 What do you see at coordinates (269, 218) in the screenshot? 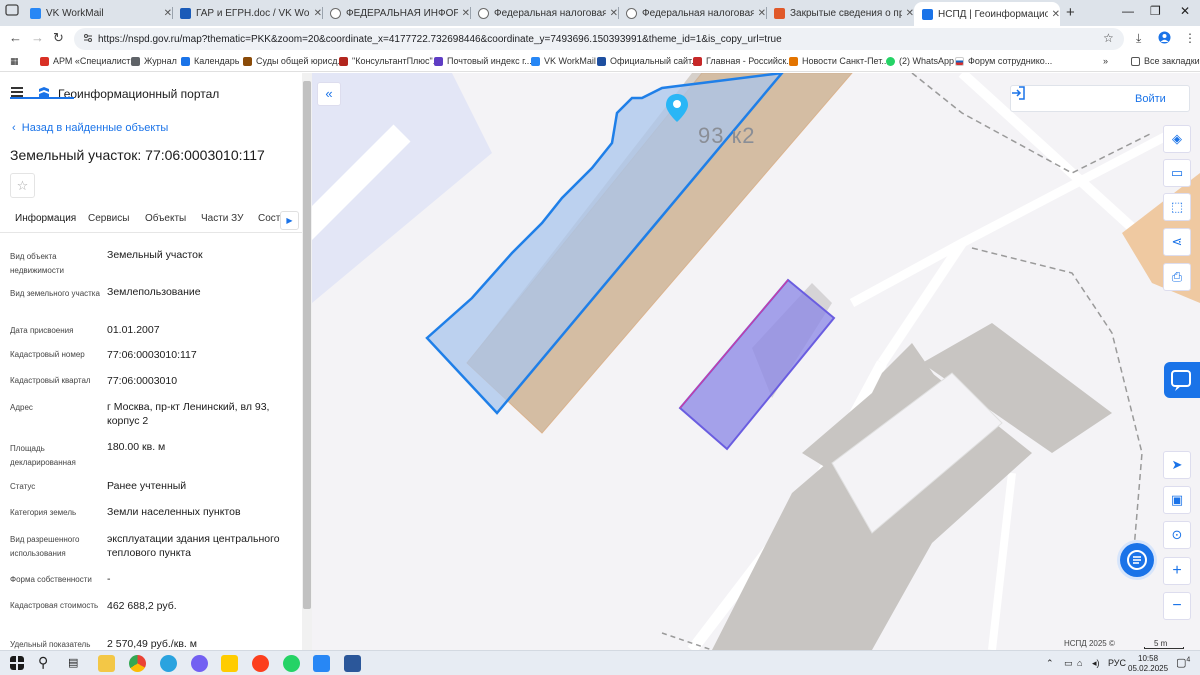
I see `tab-composition: Состав` at bounding box center [269, 218].